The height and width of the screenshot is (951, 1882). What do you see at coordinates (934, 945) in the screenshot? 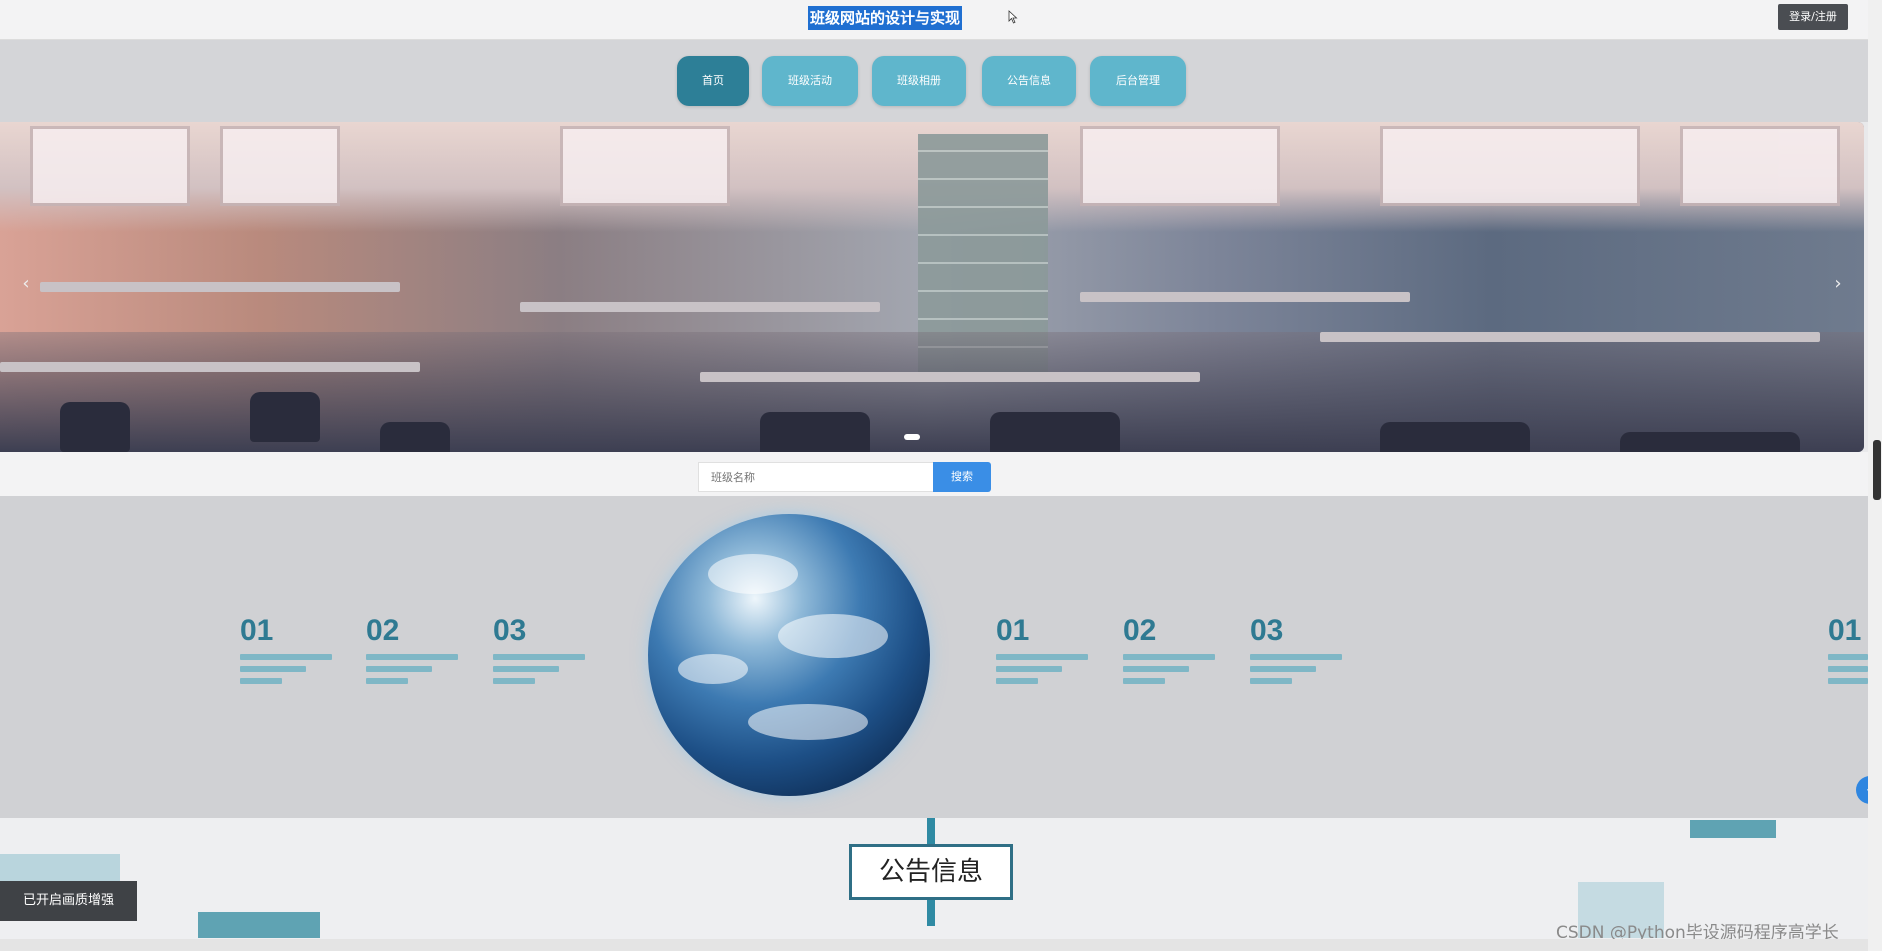
I see `horizontal-scrollbar` at bounding box center [934, 945].